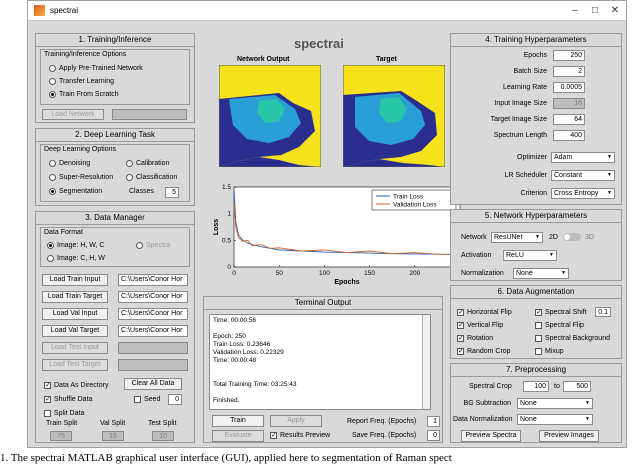 This screenshot has width=640, height=469. What do you see at coordinates (175, 399) in the screenshot?
I see `seed-input: 0` at bounding box center [175, 399].